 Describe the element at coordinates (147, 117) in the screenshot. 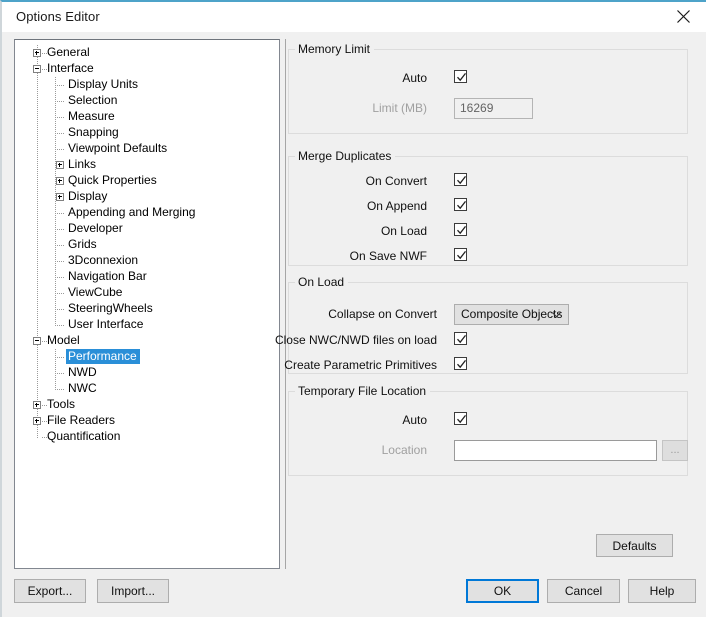

I see `tree-item-measure: Measure` at that location.